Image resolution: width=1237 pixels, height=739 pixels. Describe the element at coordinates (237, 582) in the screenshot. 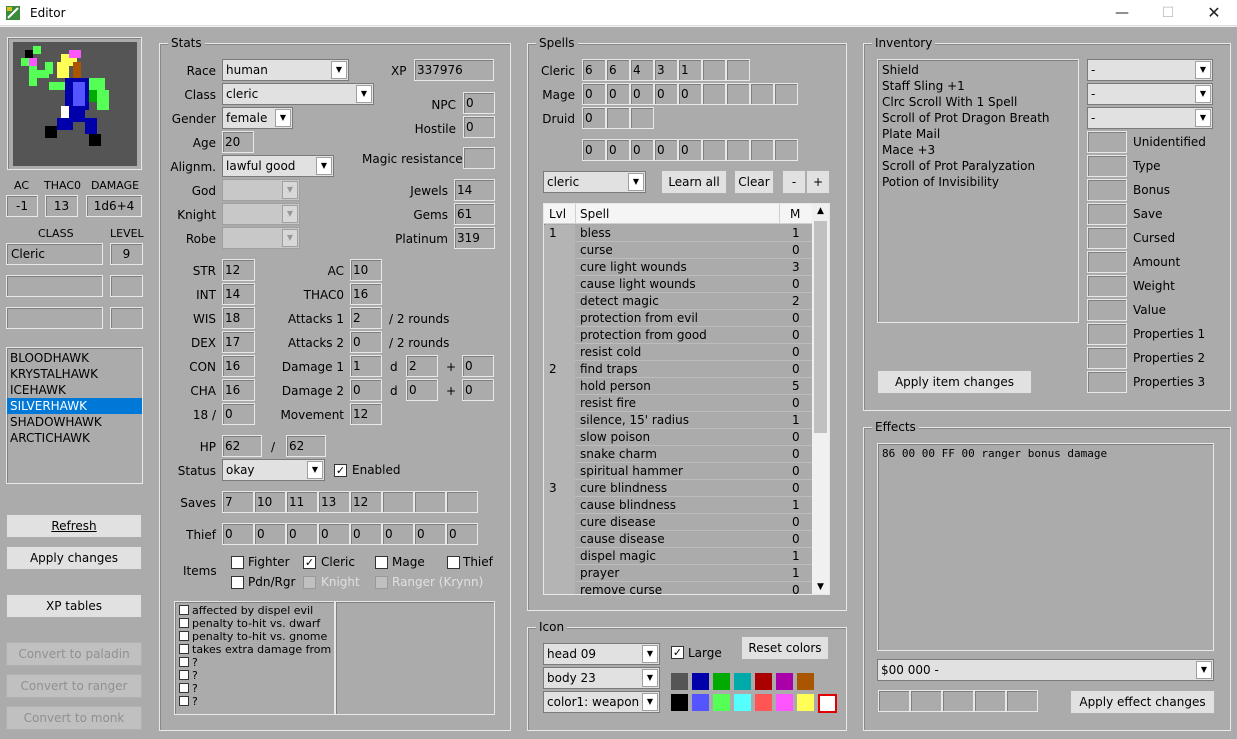

I see `pdn-rgr-checkbox` at that location.